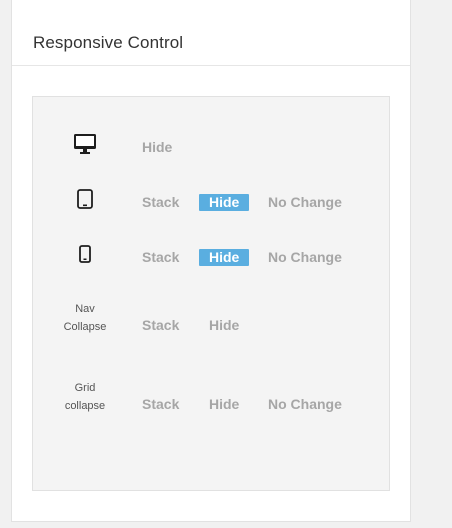 The height and width of the screenshot is (528, 452). What do you see at coordinates (224, 202) in the screenshot?
I see `tablet-hide-button: Hide` at bounding box center [224, 202].